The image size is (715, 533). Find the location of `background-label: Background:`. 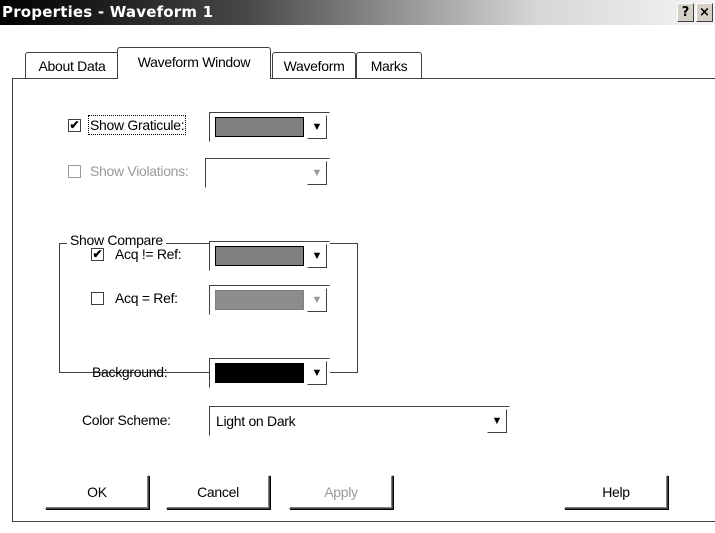

background-label: Background: is located at coordinates (130, 372).